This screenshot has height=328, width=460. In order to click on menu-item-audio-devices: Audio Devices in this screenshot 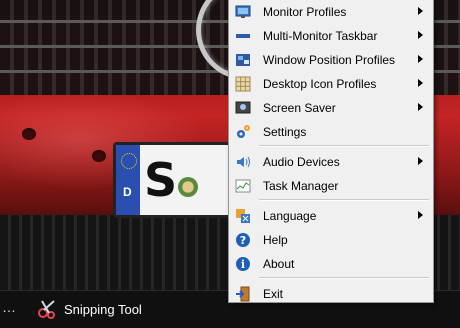, I will do `click(331, 162)`.